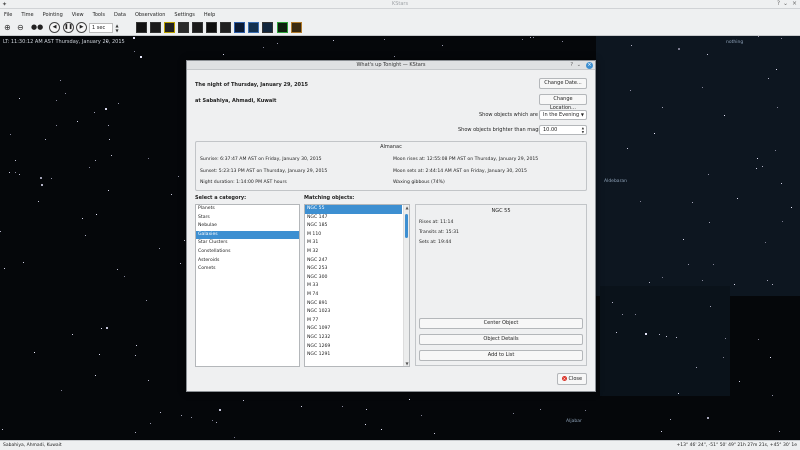  Describe the element at coordinates (247, 209) in the screenshot. I see `category-item: Planets` at that location.